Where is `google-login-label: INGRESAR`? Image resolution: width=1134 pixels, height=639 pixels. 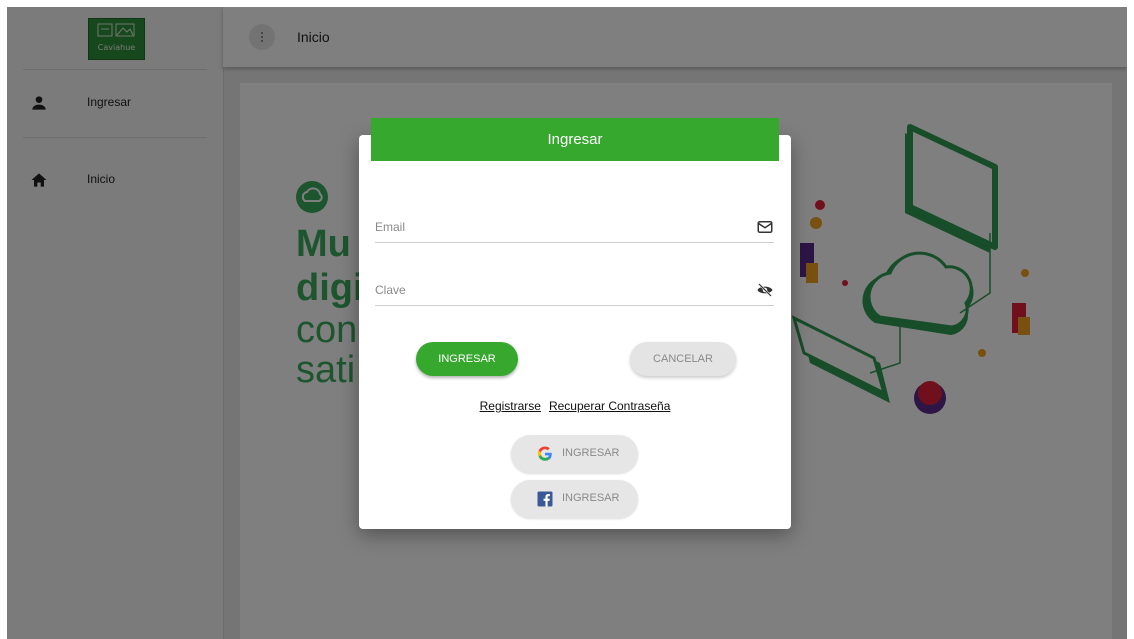 google-login-label: INGRESAR is located at coordinates (591, 453).